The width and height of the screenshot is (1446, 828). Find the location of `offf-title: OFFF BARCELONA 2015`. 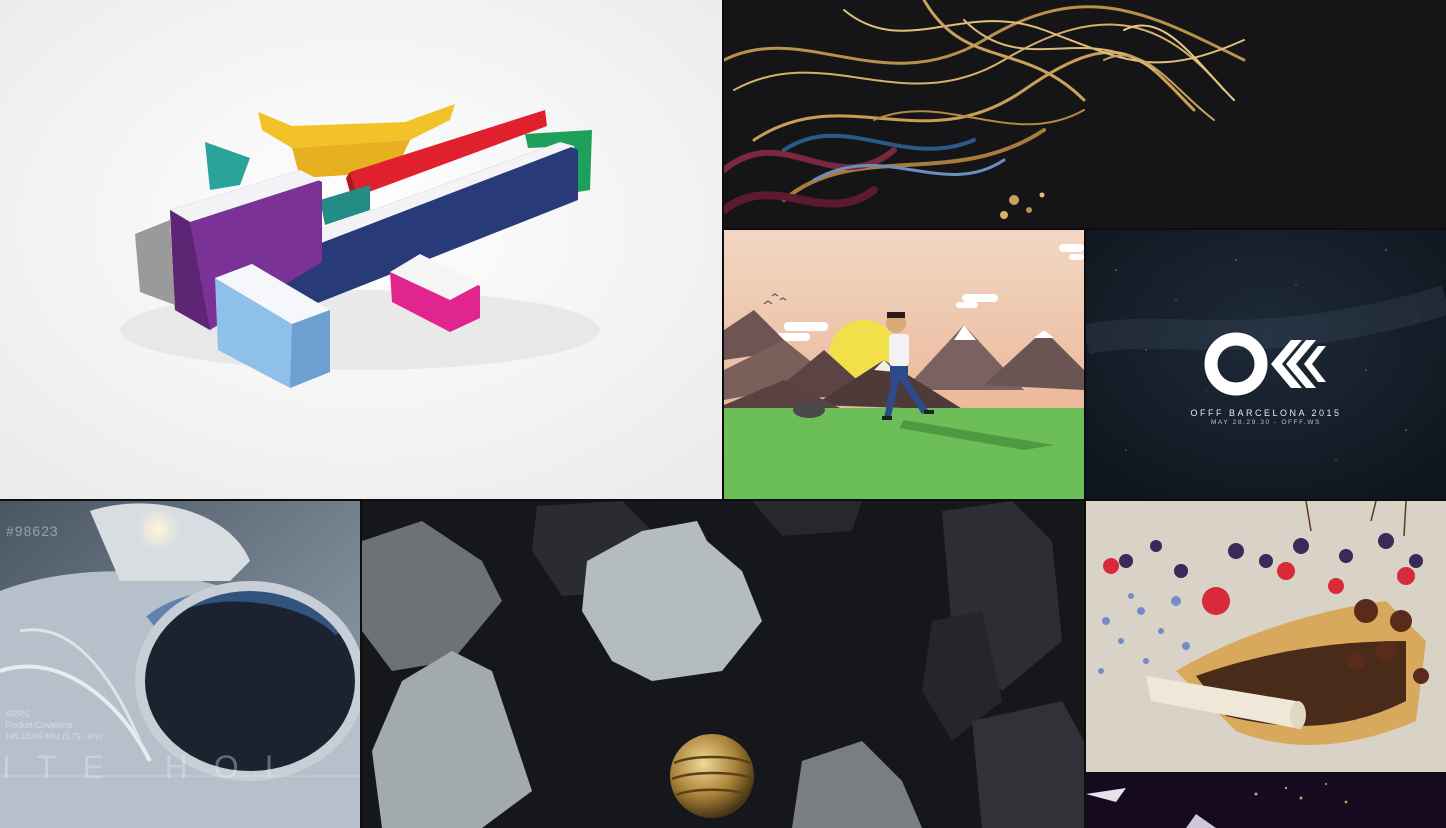

offf-title: OFFF BARCELONA 2015 is located at coordinates (1266, 413).